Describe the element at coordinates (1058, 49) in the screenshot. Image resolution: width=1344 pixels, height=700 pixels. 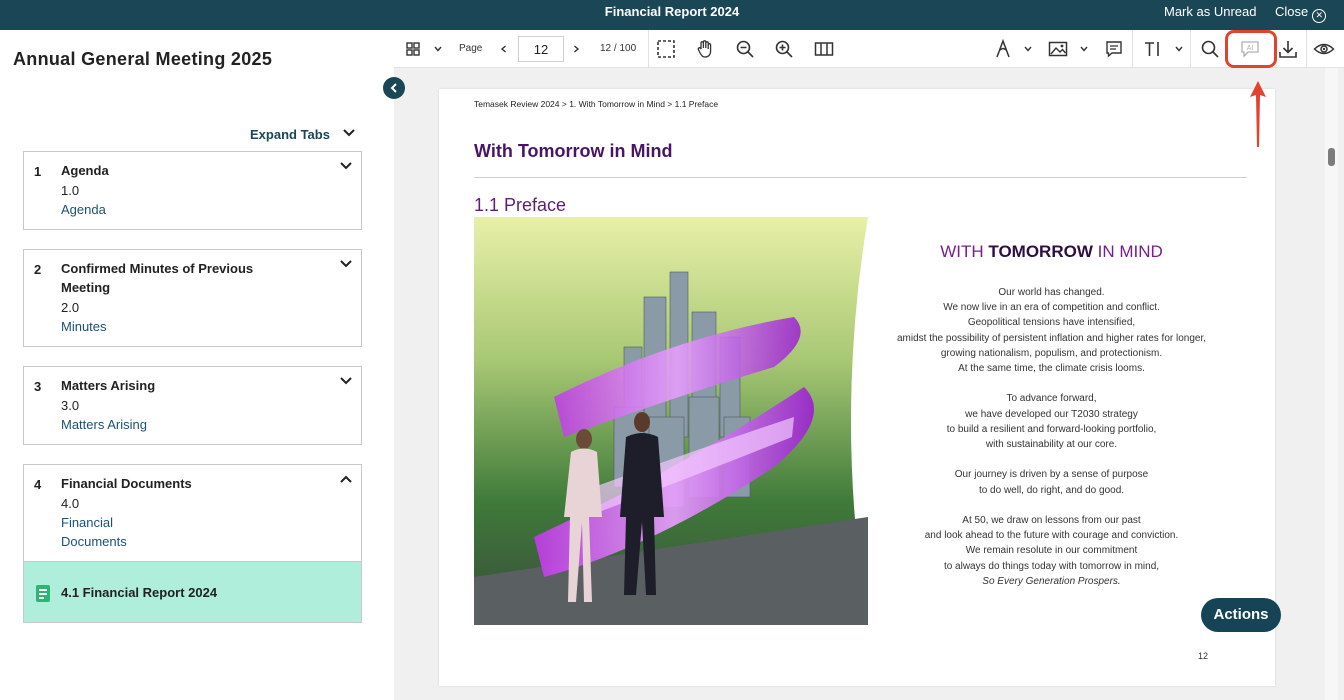
I see `image-icon` at that location.